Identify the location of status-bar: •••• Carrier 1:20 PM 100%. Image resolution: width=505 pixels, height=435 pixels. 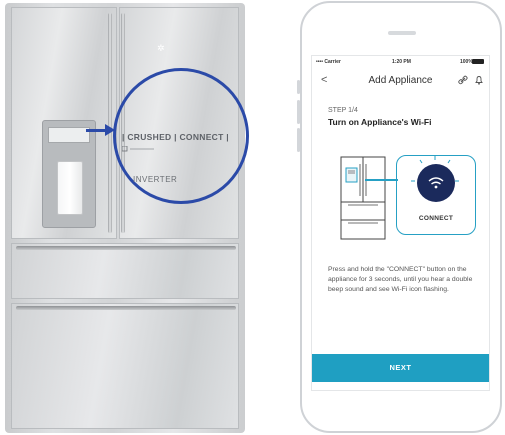
(400, 62).